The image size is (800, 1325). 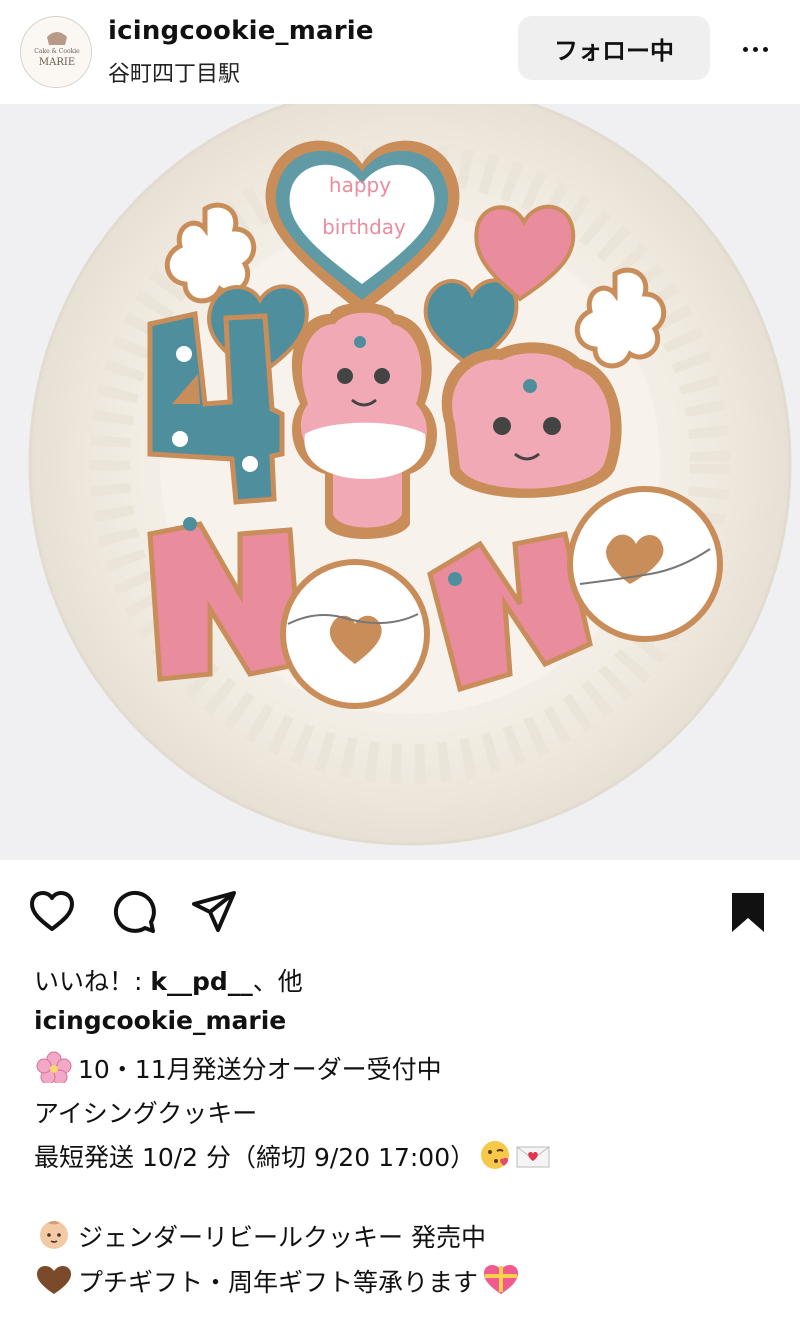 I want to click on caption-line-1: 10・11月発送分オーダー受付中, so click(x=238, y=1068).